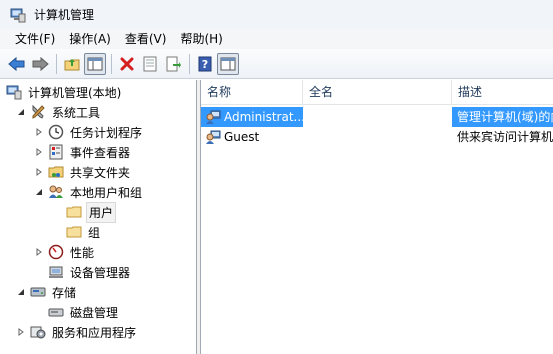 Image resolution: width=553 pixels, height=354 pixels. I want to click on performance-gauge-icon, so click(56, 252).